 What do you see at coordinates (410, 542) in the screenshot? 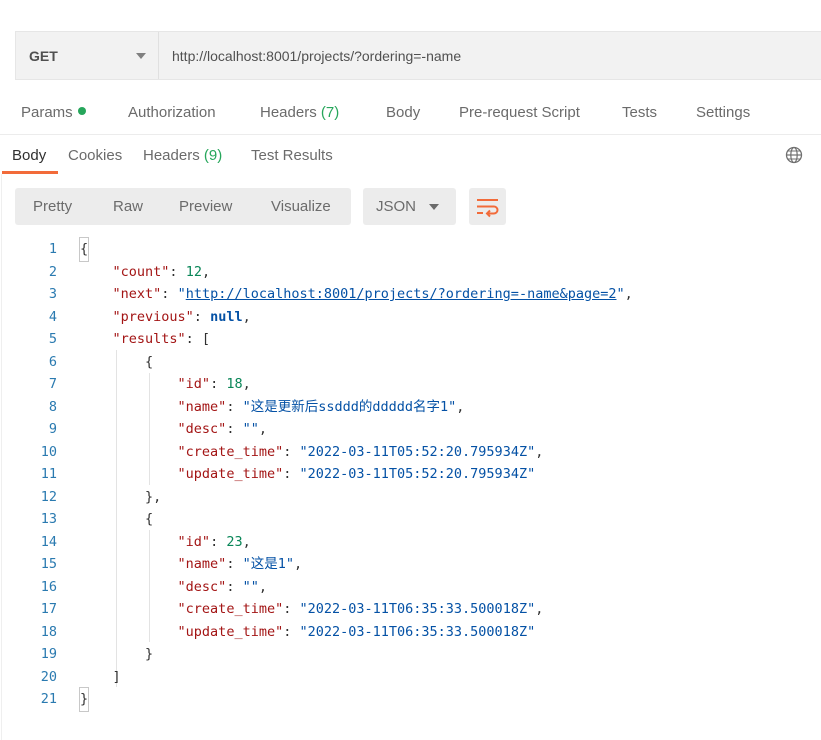
I see `code-line: 14 "id": 23,` at bounding box center [410, 542].